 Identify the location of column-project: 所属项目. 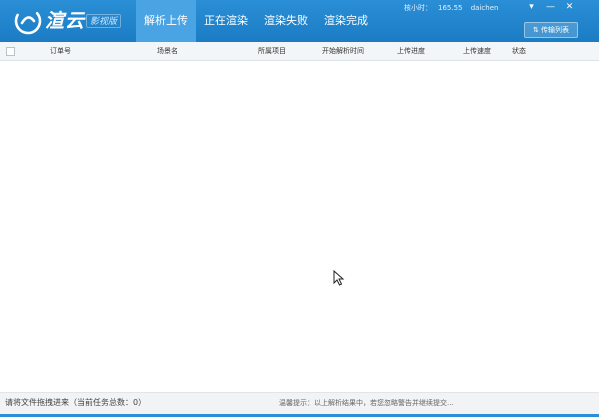
(272, 51).